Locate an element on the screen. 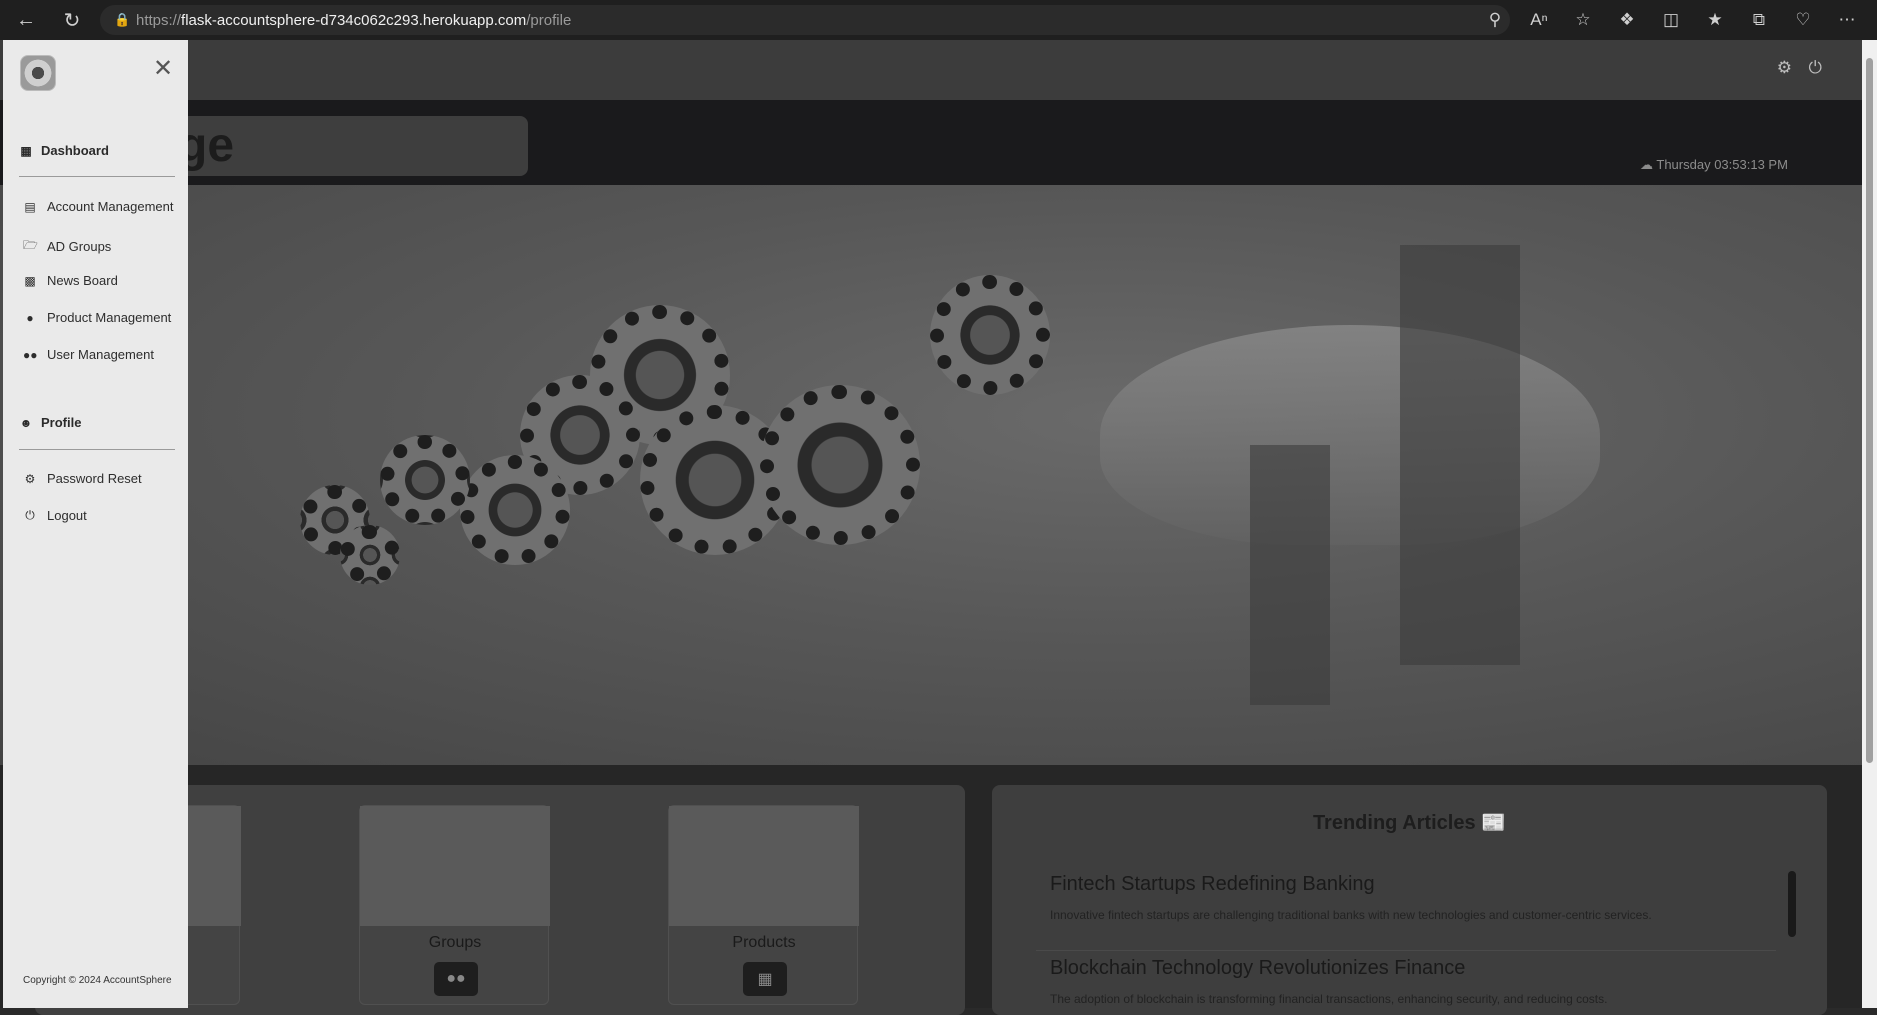 This screenshot has height=1015, width=1877. sidebar-item-label: User Management is located at coordinates (100, 354).